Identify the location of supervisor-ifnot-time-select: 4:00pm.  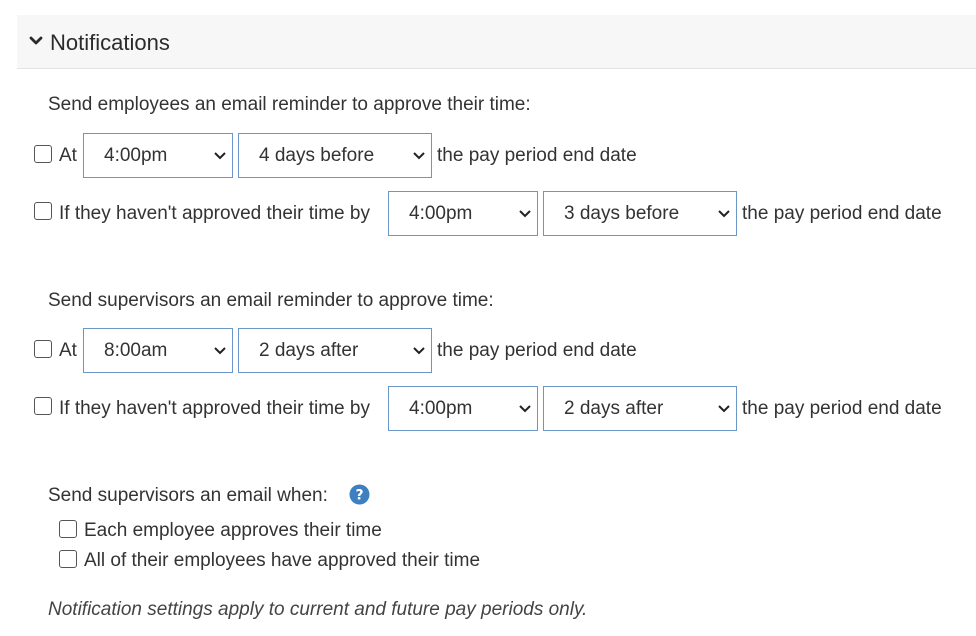
(463, 408).